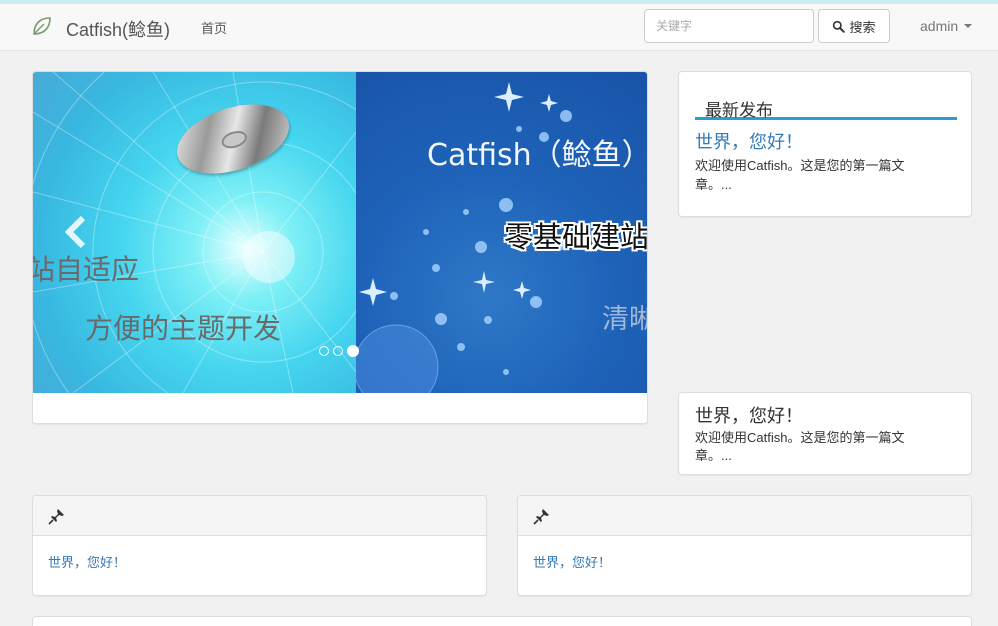 This screenshot has width=998, height=626. Describe the element at coordinates (624, 319) in the screenshot. I see `slide-caption: 清晰` at that location.